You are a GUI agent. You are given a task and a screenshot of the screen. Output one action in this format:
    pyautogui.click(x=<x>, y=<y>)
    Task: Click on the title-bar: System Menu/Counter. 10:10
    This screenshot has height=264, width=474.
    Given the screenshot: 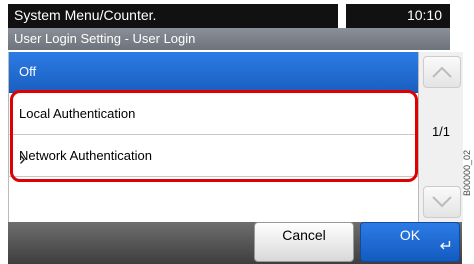 What is the action you would take?
    pyautogui.click(x=229, y=16)
    